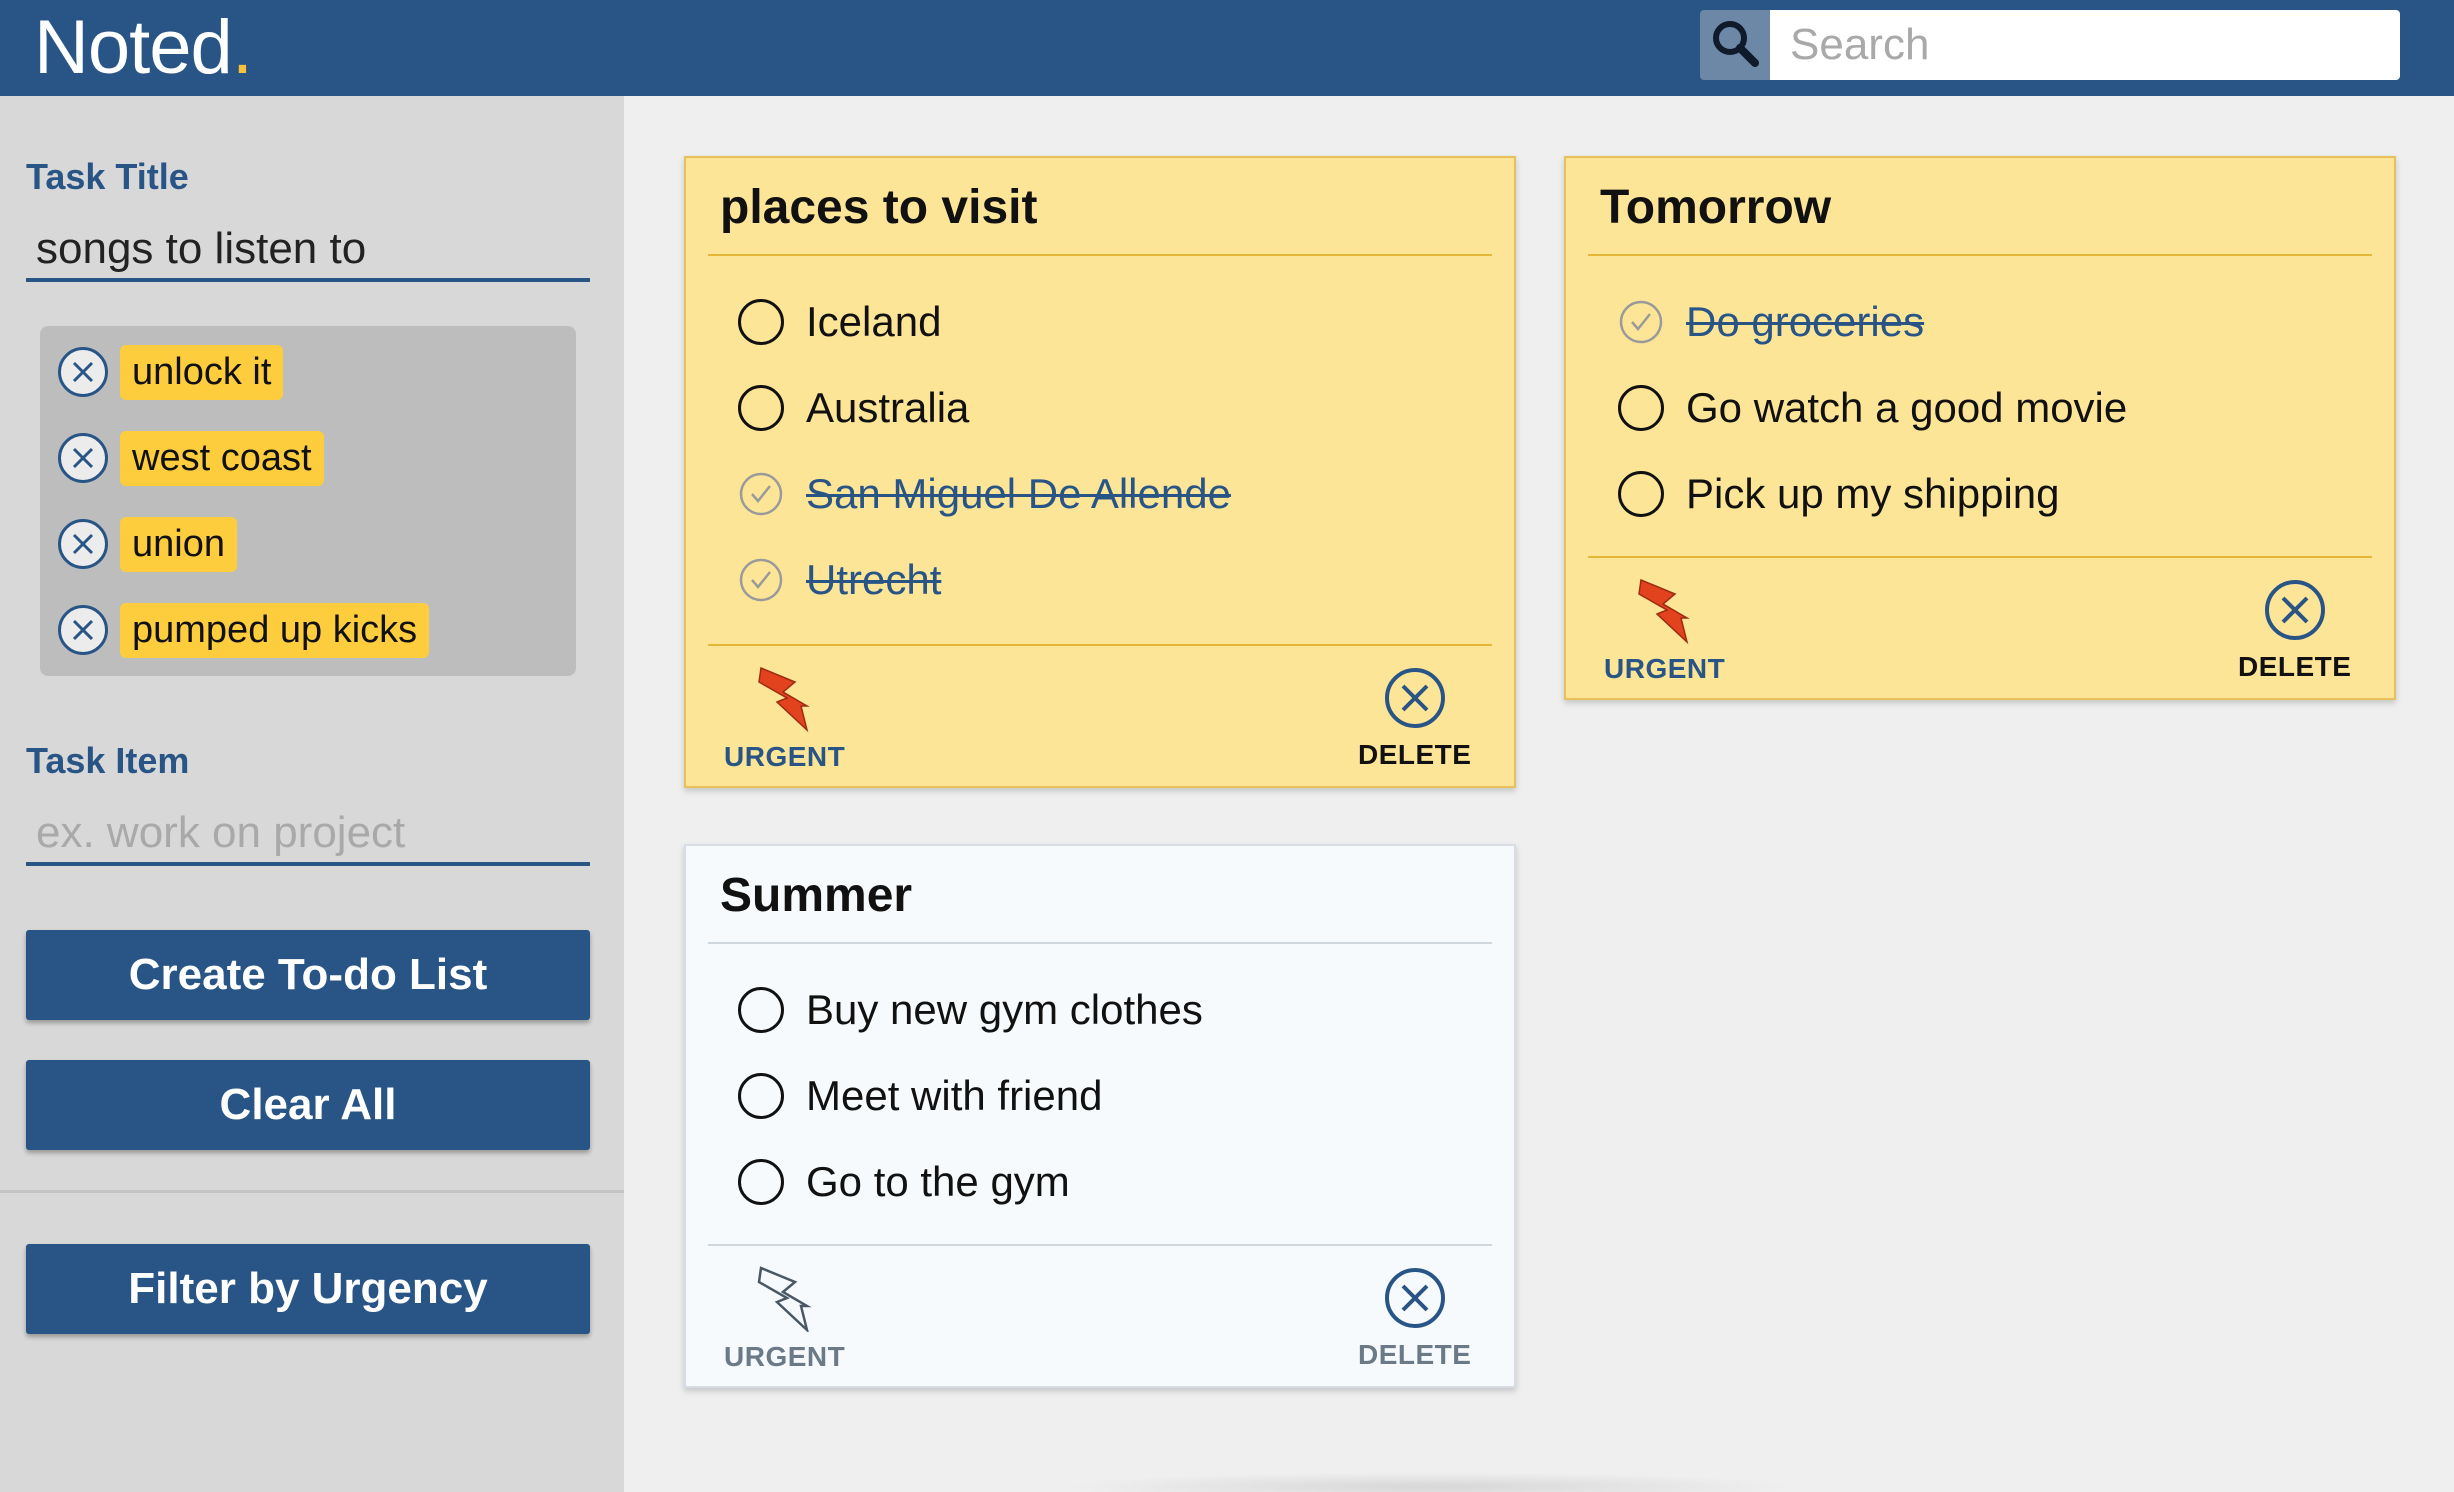 The height and width of the screenshot is (1492, 2454). I want to click on task-text: Go watch a good movie, so click(1907, 407).